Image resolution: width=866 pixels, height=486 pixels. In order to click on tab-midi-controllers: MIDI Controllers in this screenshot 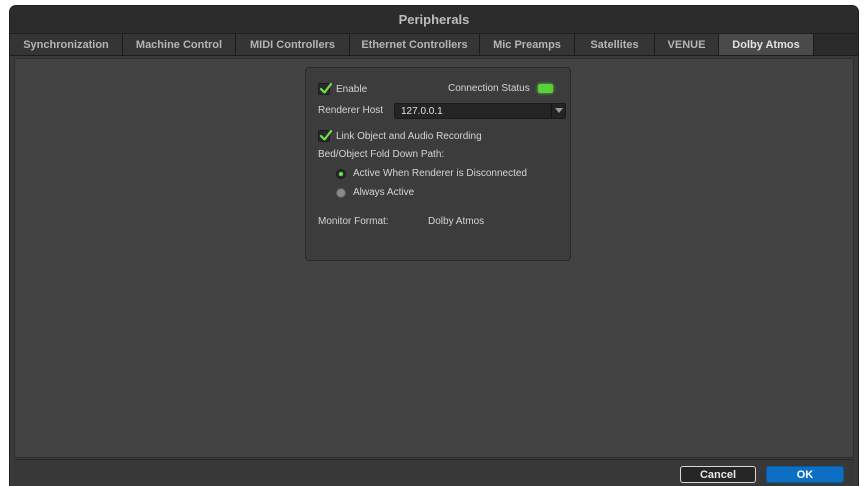, I will do `click(293, 44)`.